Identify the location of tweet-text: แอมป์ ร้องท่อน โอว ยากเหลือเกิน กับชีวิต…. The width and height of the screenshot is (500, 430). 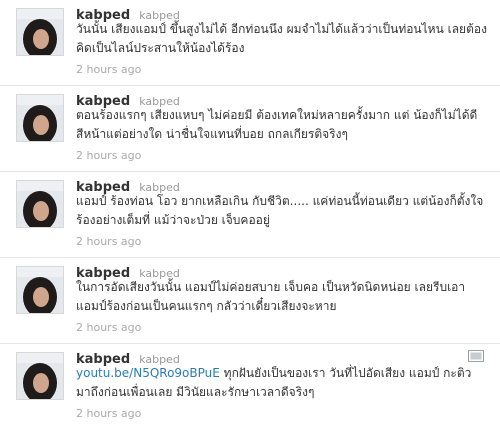
(280, 210).